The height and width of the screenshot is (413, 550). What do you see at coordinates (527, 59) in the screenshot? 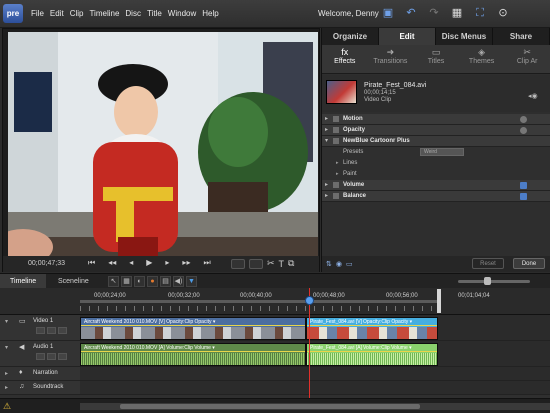
I see `subtab-clip-art: ✂ Clip Ar` at bounding box center [527, 59].